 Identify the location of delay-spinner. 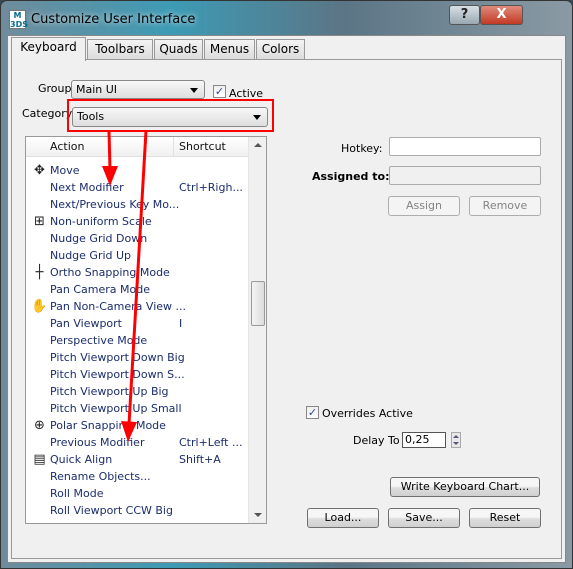
(456, 440).